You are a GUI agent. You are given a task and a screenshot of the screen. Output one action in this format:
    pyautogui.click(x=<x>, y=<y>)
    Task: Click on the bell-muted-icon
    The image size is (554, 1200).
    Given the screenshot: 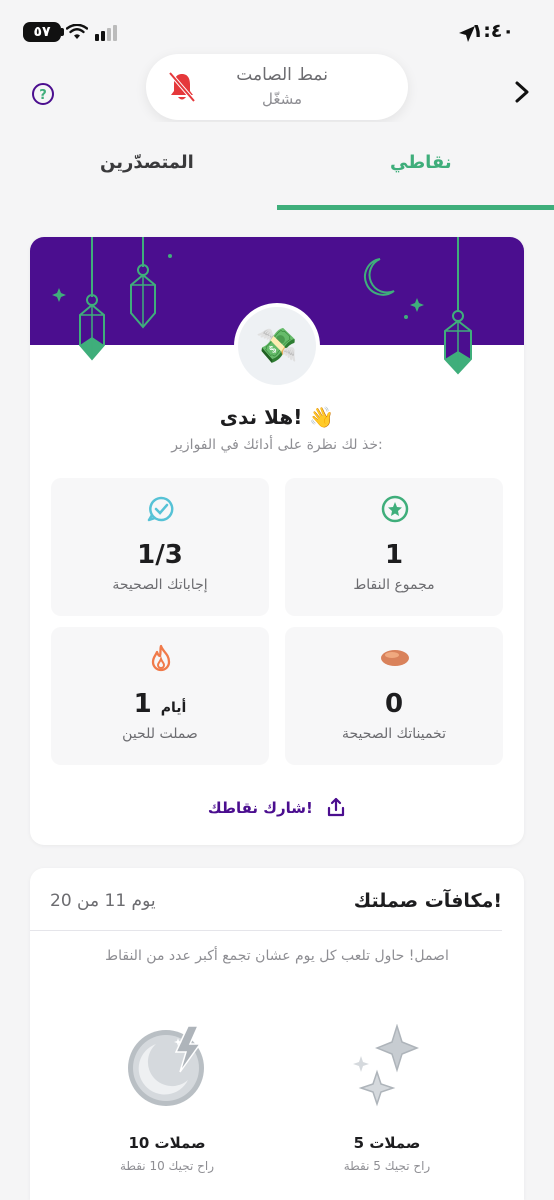 What is the action you would take?
    pyautogui.click(x=182, y=87)
    